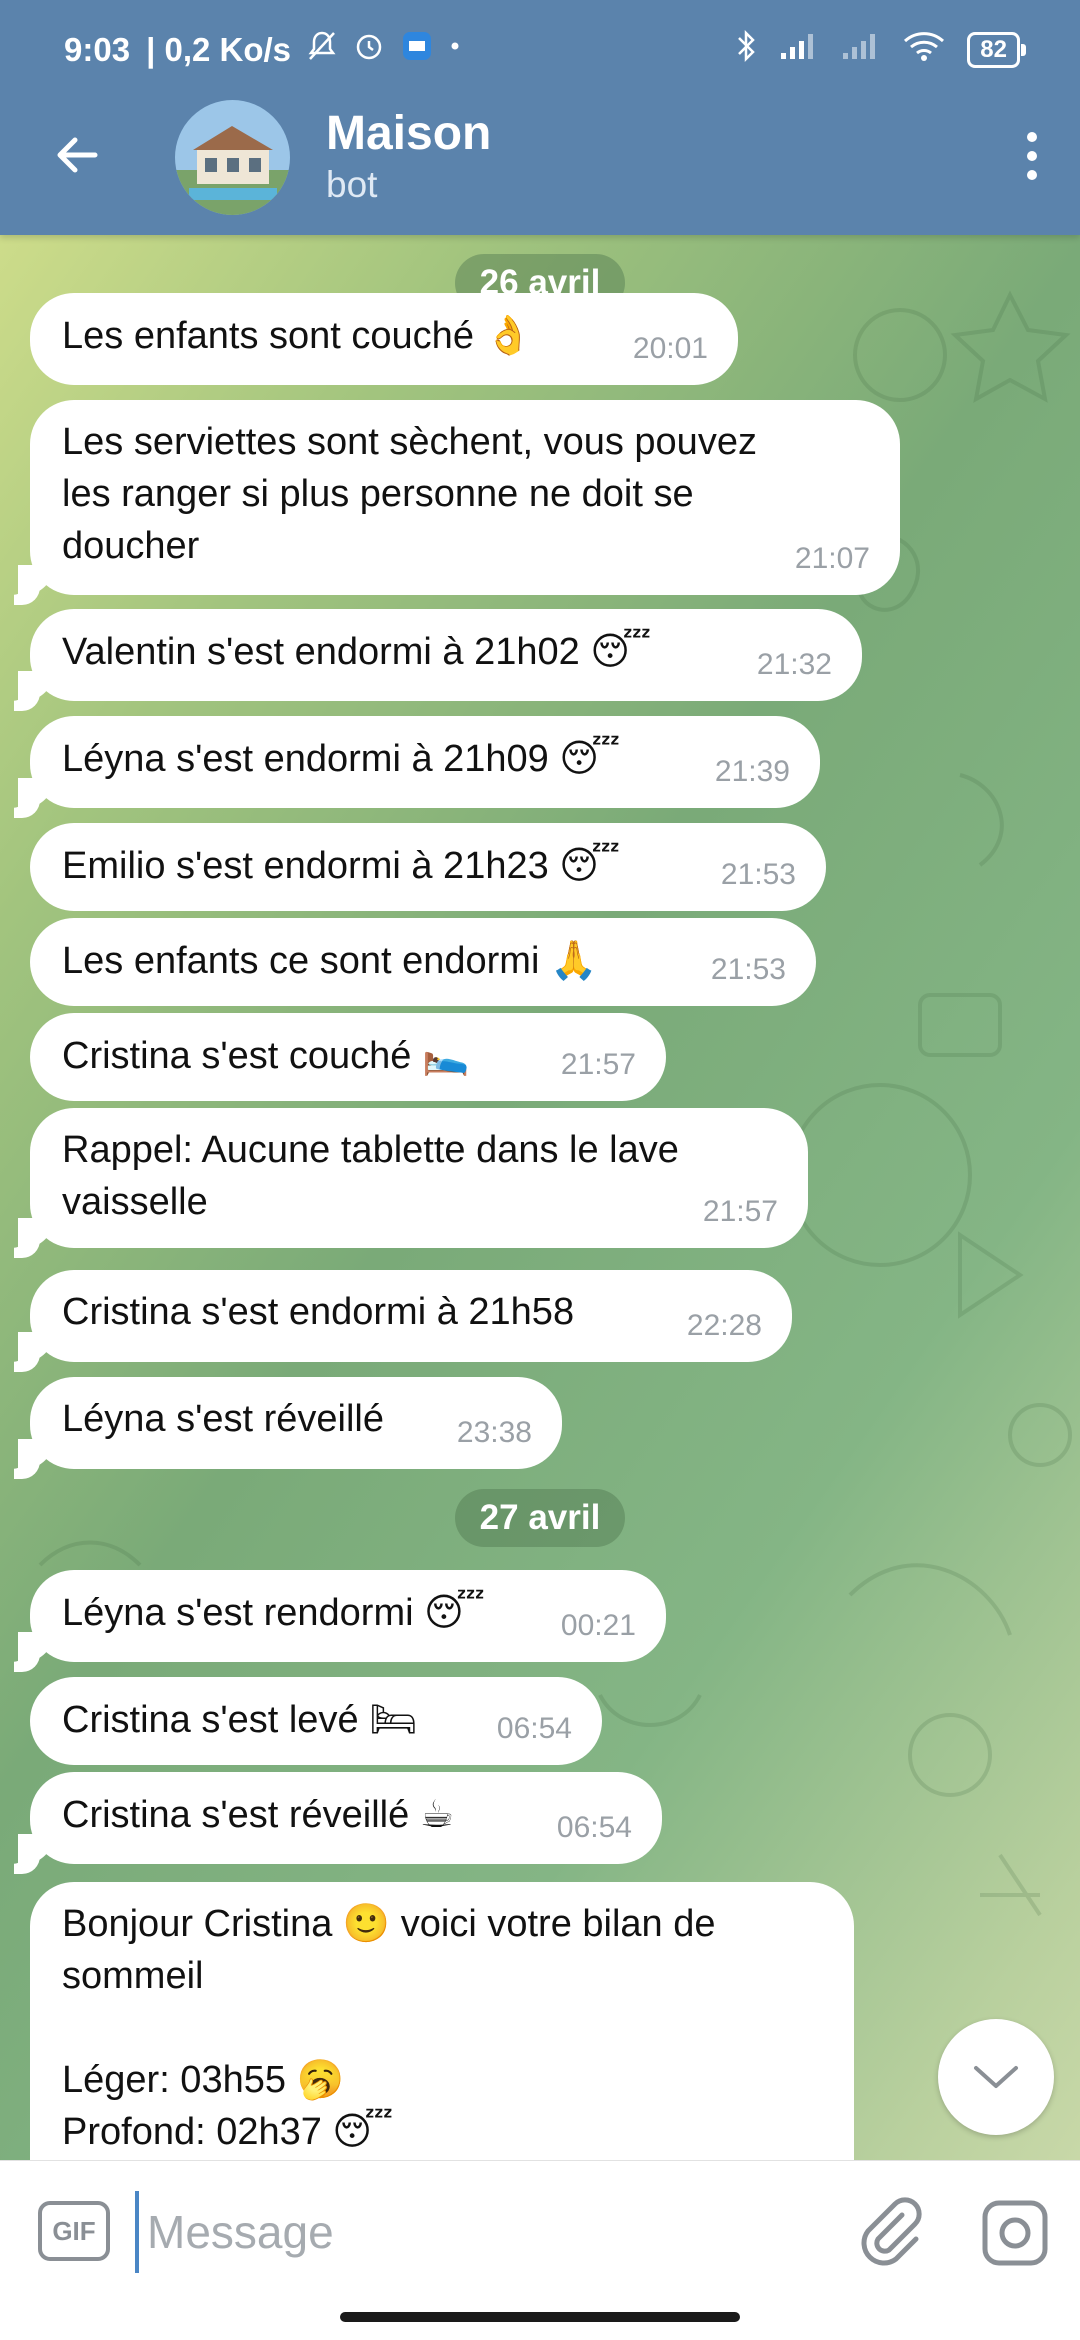 The width and height of the screenshot is (1080, 2340). I want to click on camera-icon, so click(1015, 2233).